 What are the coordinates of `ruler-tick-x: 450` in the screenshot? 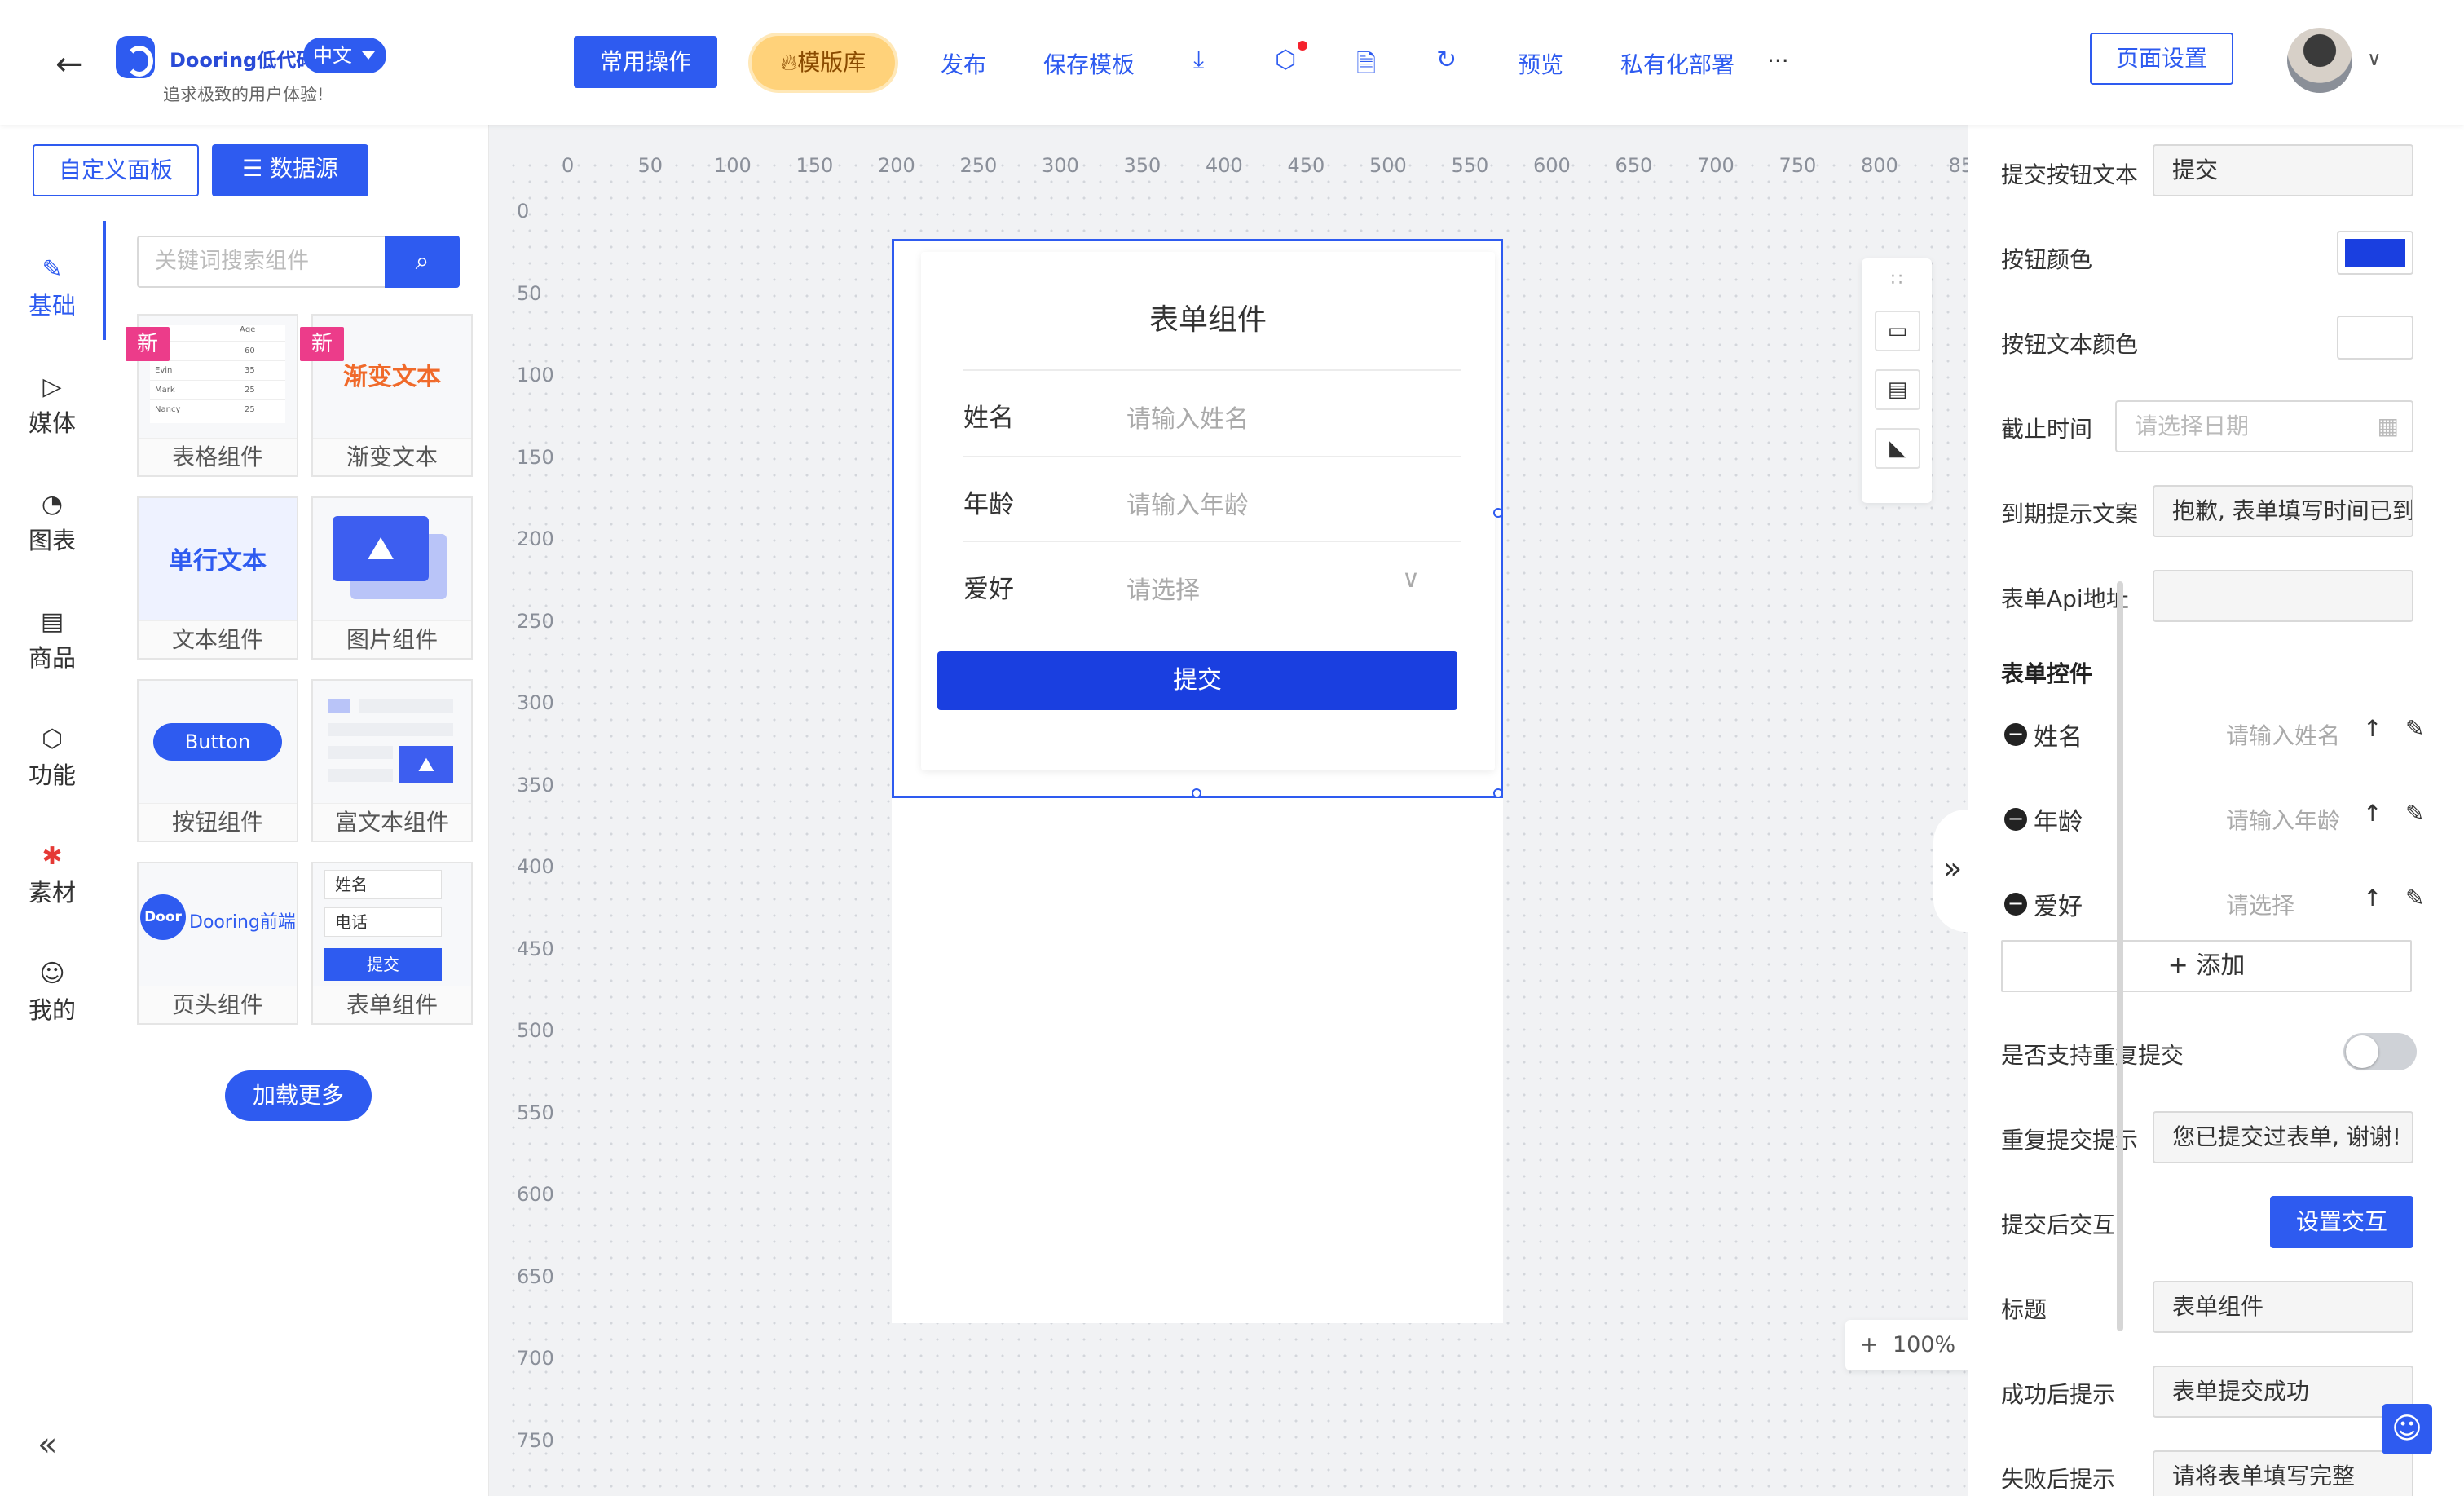 It's located at (1306, 165).